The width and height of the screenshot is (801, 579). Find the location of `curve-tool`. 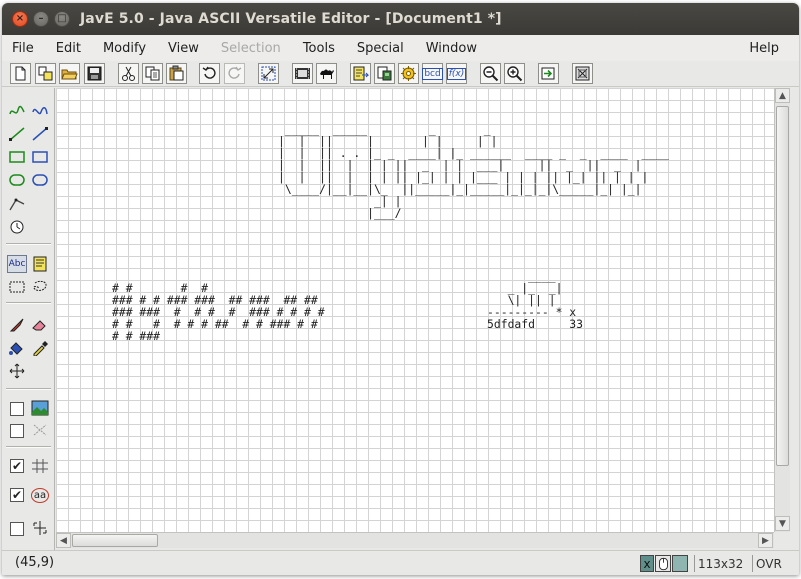

curve-tool is located at coordinates (40, 110).